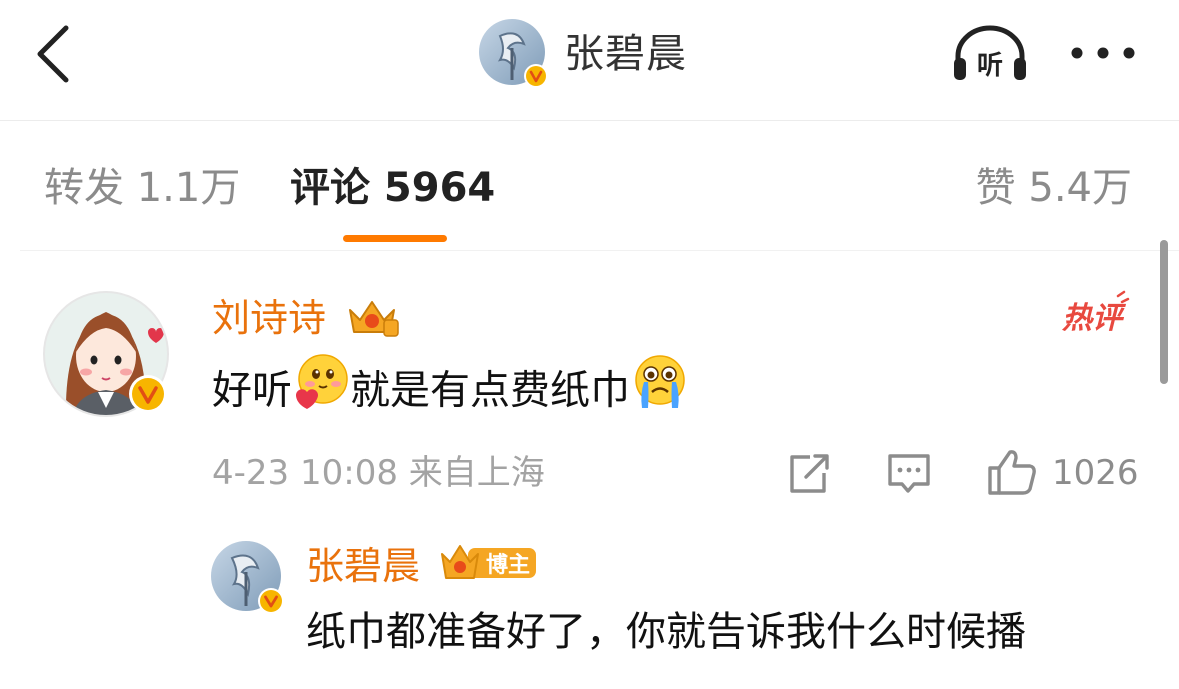 The width and height of the screenshot is (1179, 689). What do you see at coordinates (363, 566) in the screenshot?
I see `reply-author-name: 张碧晨` at bounding box center [363, 566].